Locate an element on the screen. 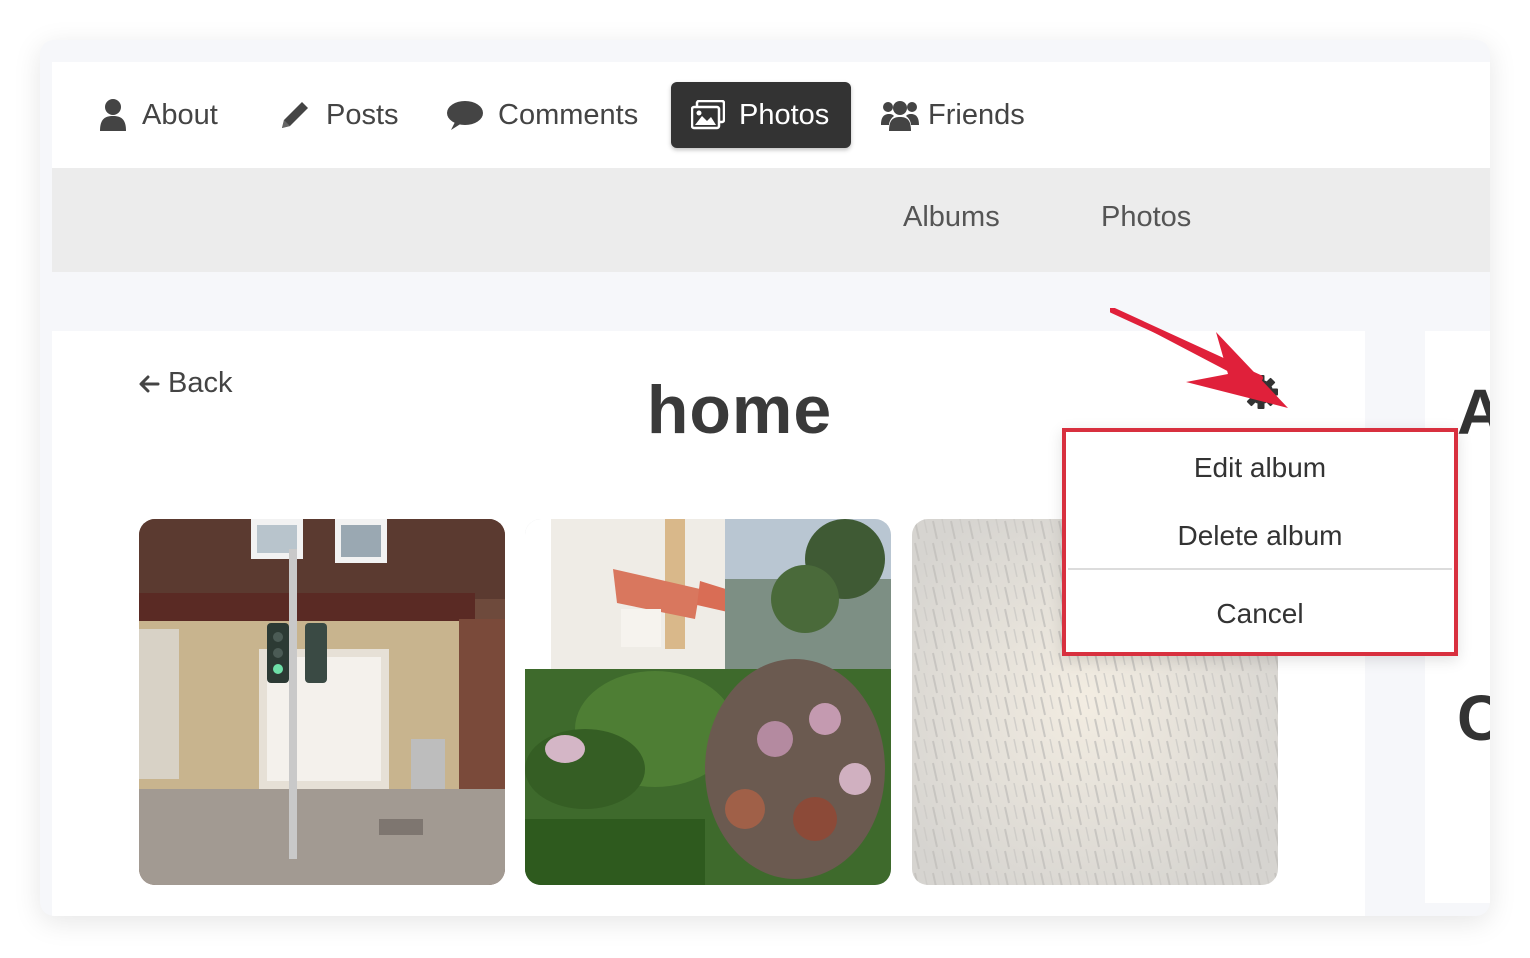 Image resolution: width=1530 pixels, height=958 pixels. side-heading-c: C is located at coordinates (1473, 718).